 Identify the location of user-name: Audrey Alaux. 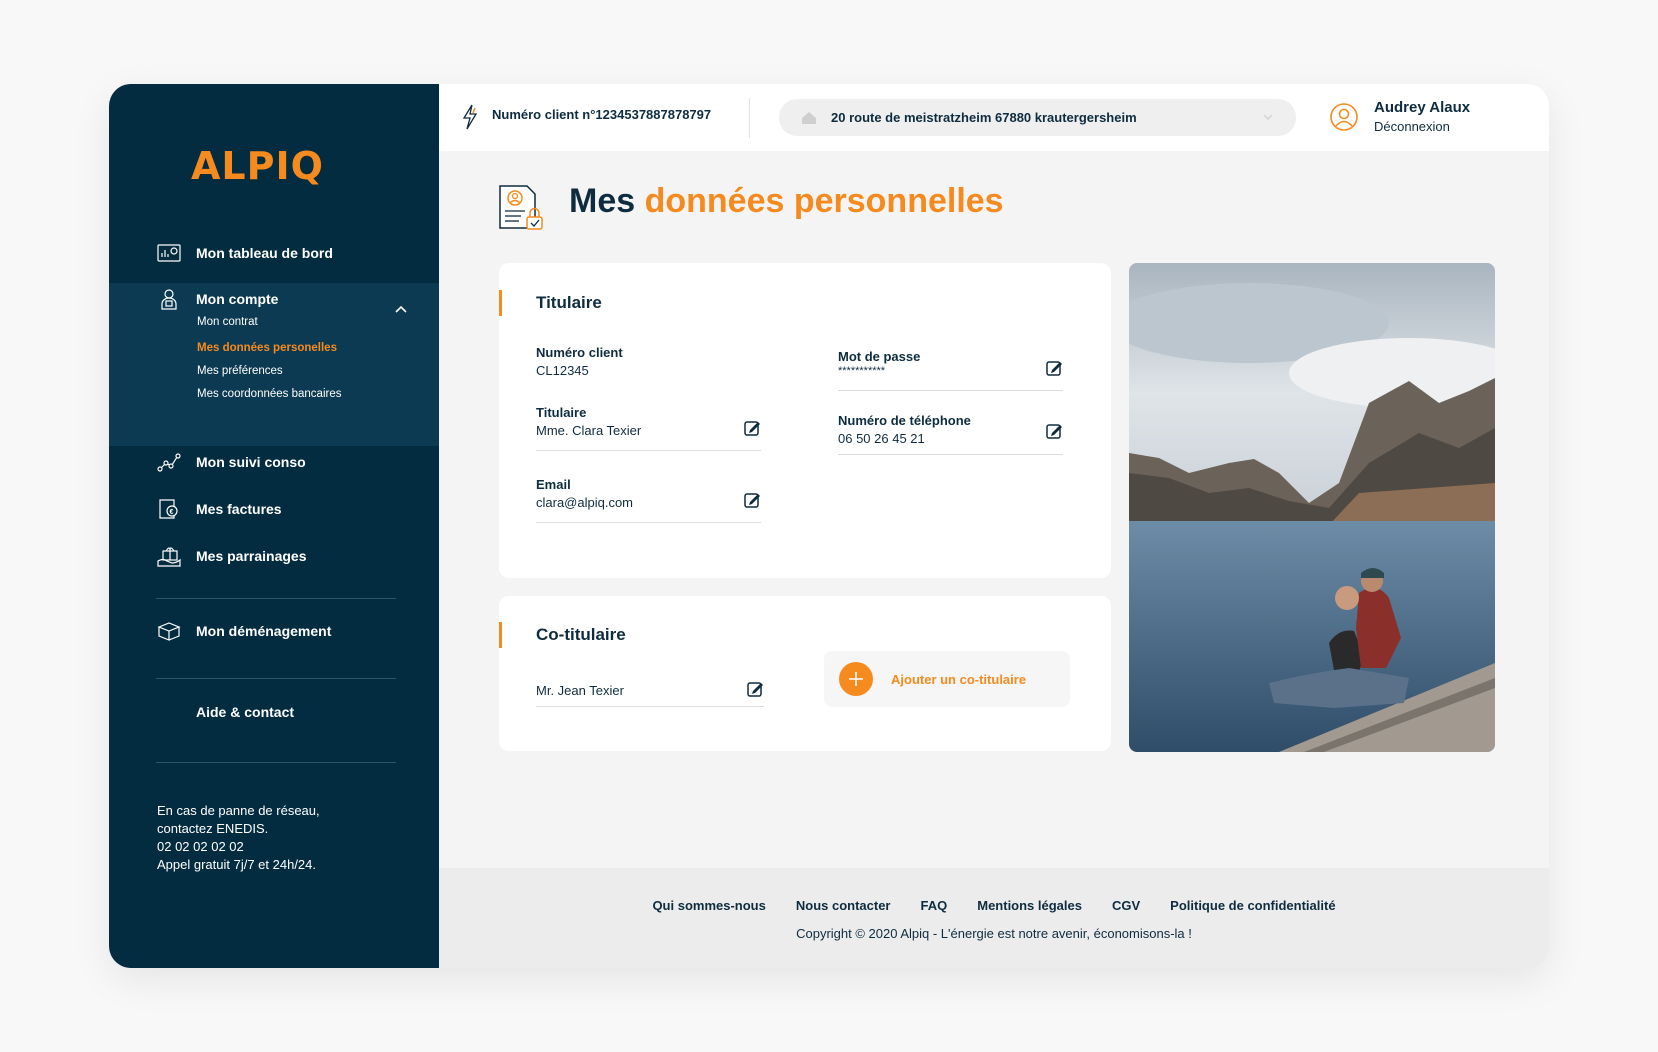
(1422, 107).